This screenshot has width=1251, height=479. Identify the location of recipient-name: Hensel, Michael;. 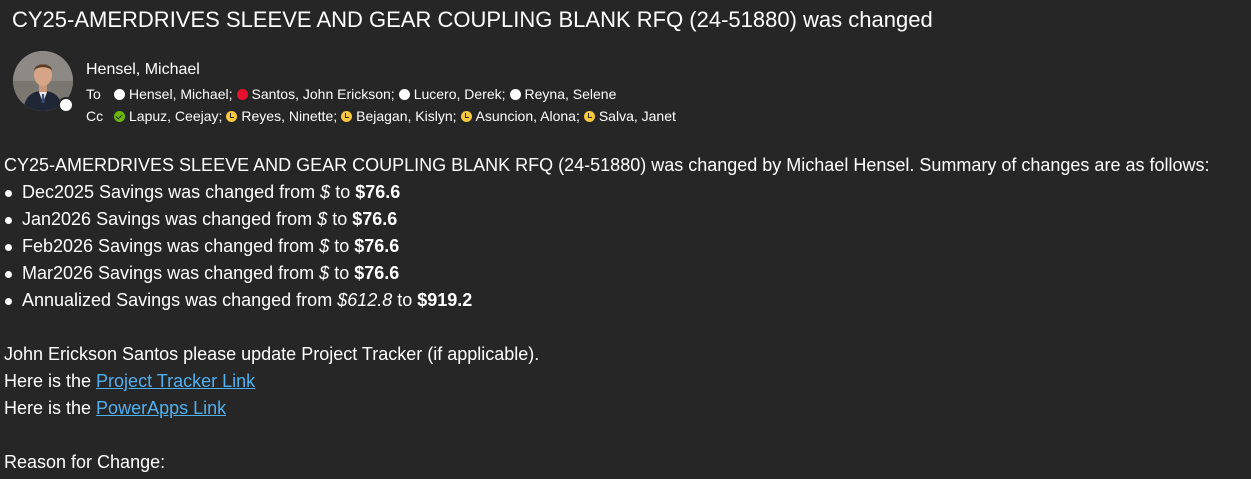
(181, 94).